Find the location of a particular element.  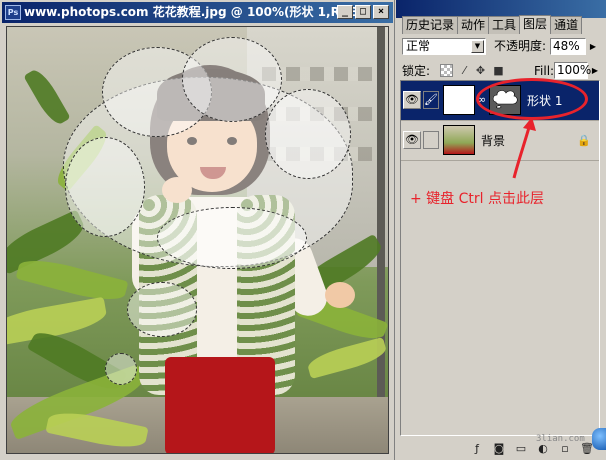

lock-pixels-brush-icon: ⁄ is located at coordinates (464, 70).